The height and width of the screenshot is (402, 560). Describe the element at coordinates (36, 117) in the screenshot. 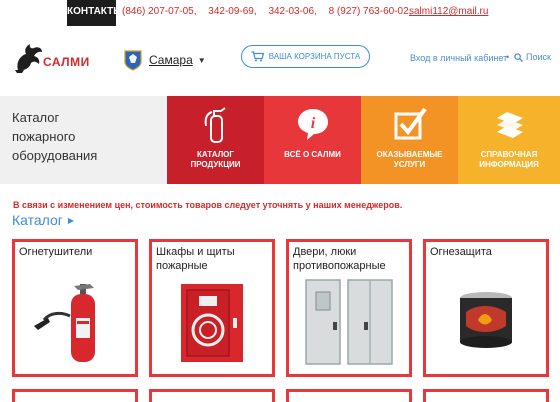

I see `banner-title-line: Каталог` at that location.